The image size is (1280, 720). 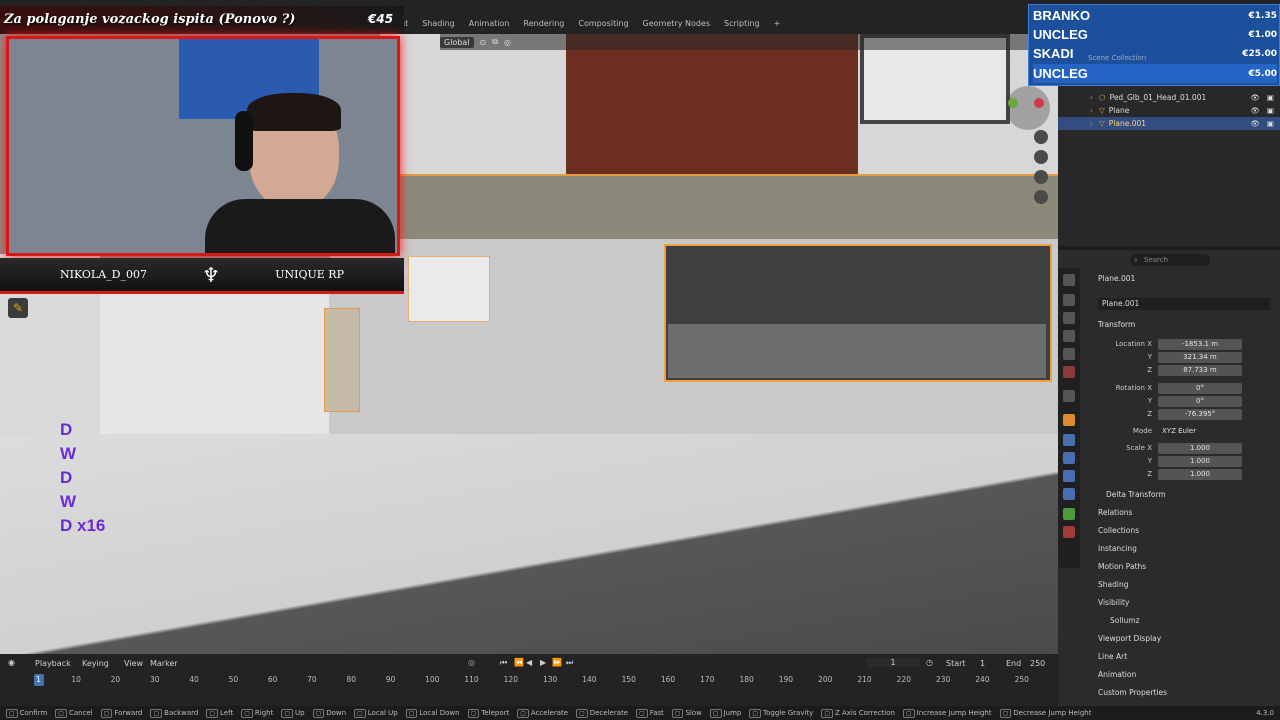 What do you see at coordinates (1069, 514) in the screenshot?
I see `data-tab-icon` at bounding box center [1069, 514].